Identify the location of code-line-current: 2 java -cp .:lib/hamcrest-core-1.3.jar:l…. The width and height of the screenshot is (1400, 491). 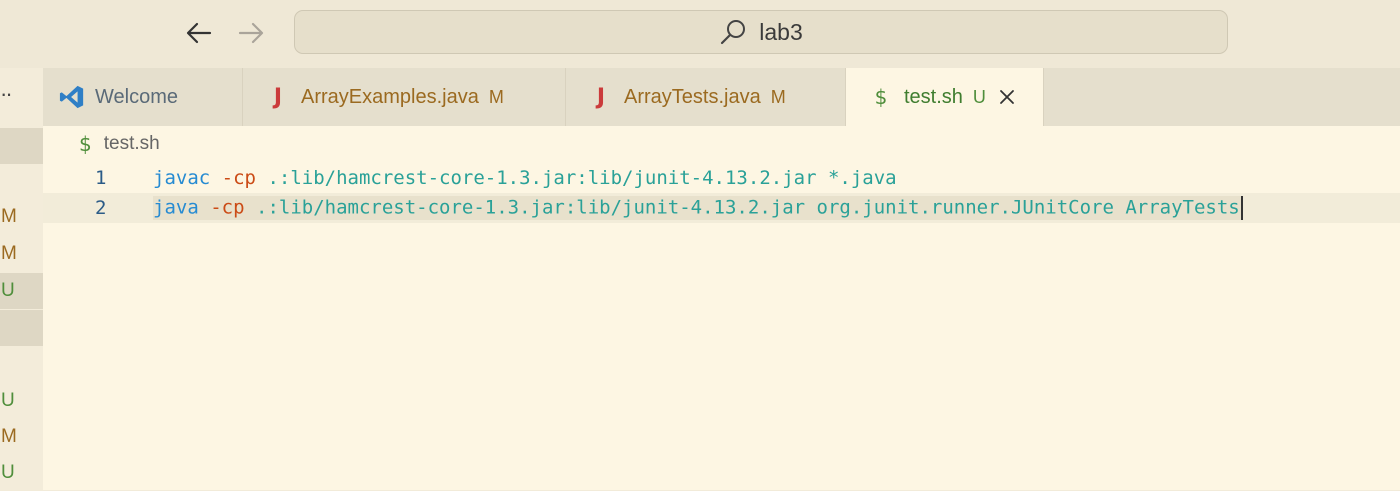
(721, 208).